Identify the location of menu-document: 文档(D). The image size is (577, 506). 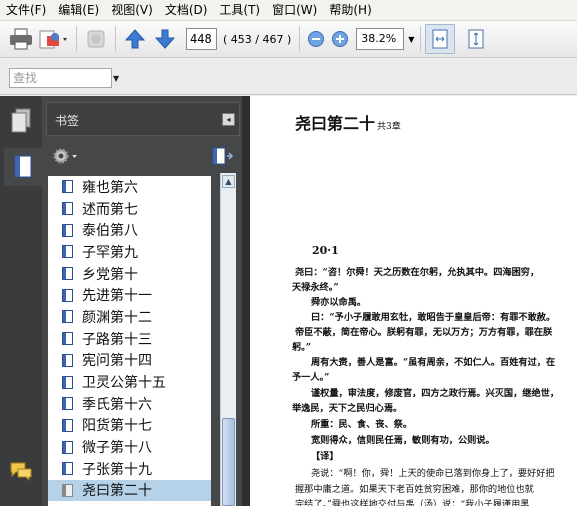
(186, 10).